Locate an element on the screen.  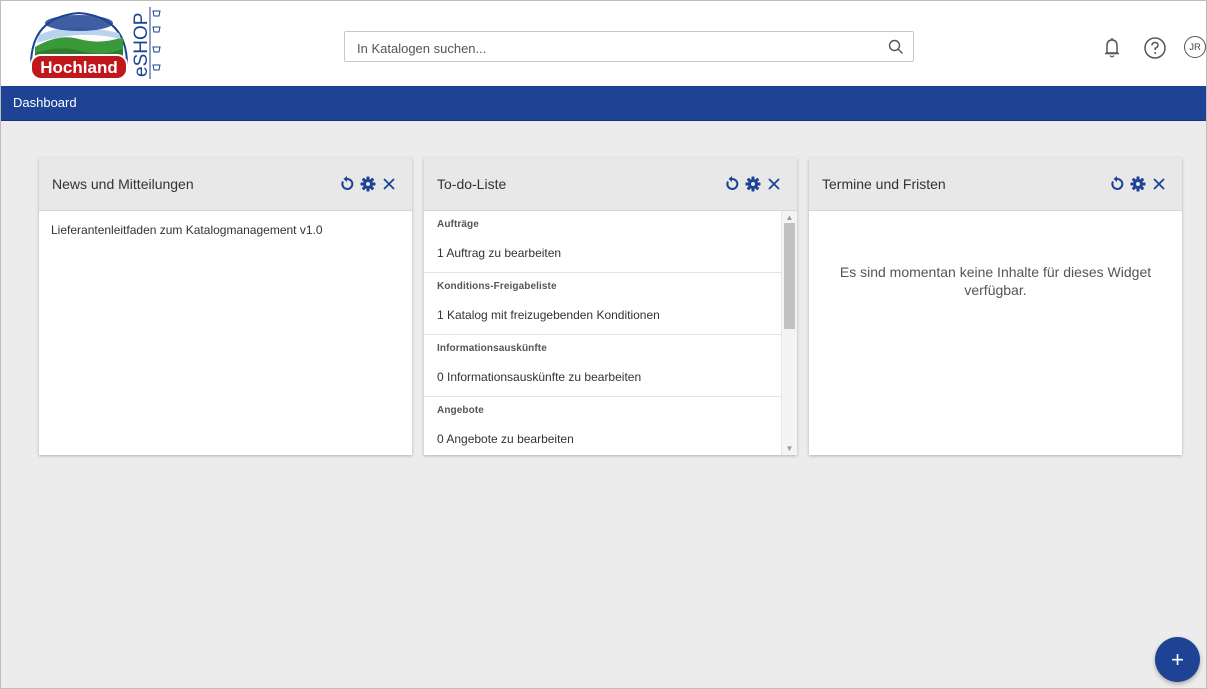
todo-section: Angebote 0 Angebote zu bearbeiten is located at coordinates (602, 426).